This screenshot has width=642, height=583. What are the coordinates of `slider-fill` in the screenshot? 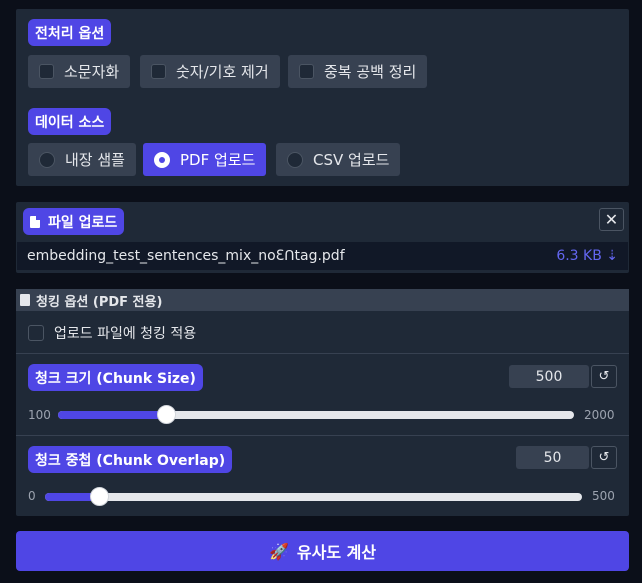 It's located at (112, 415).